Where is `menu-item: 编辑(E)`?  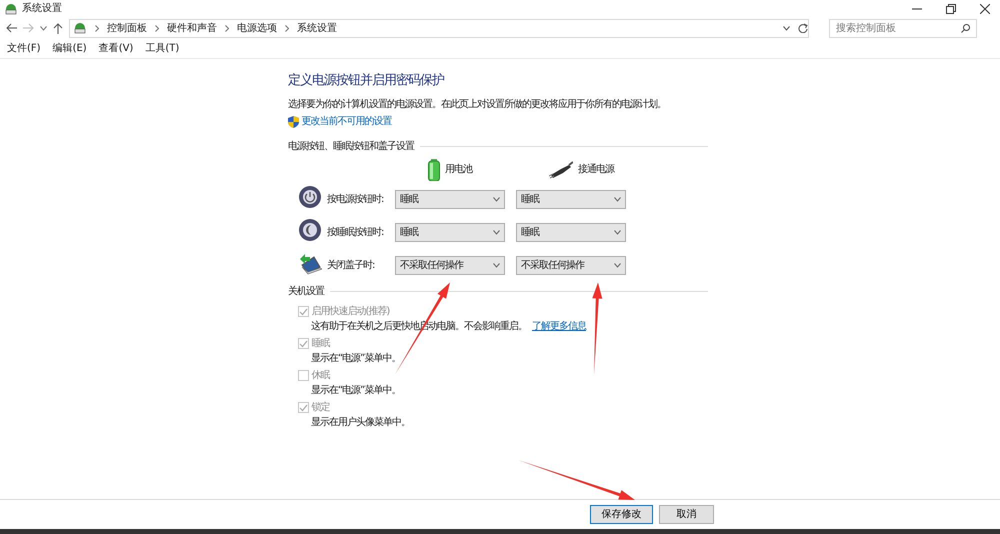
menu-item: 编辑(E) is located at coordinates (69, 48).